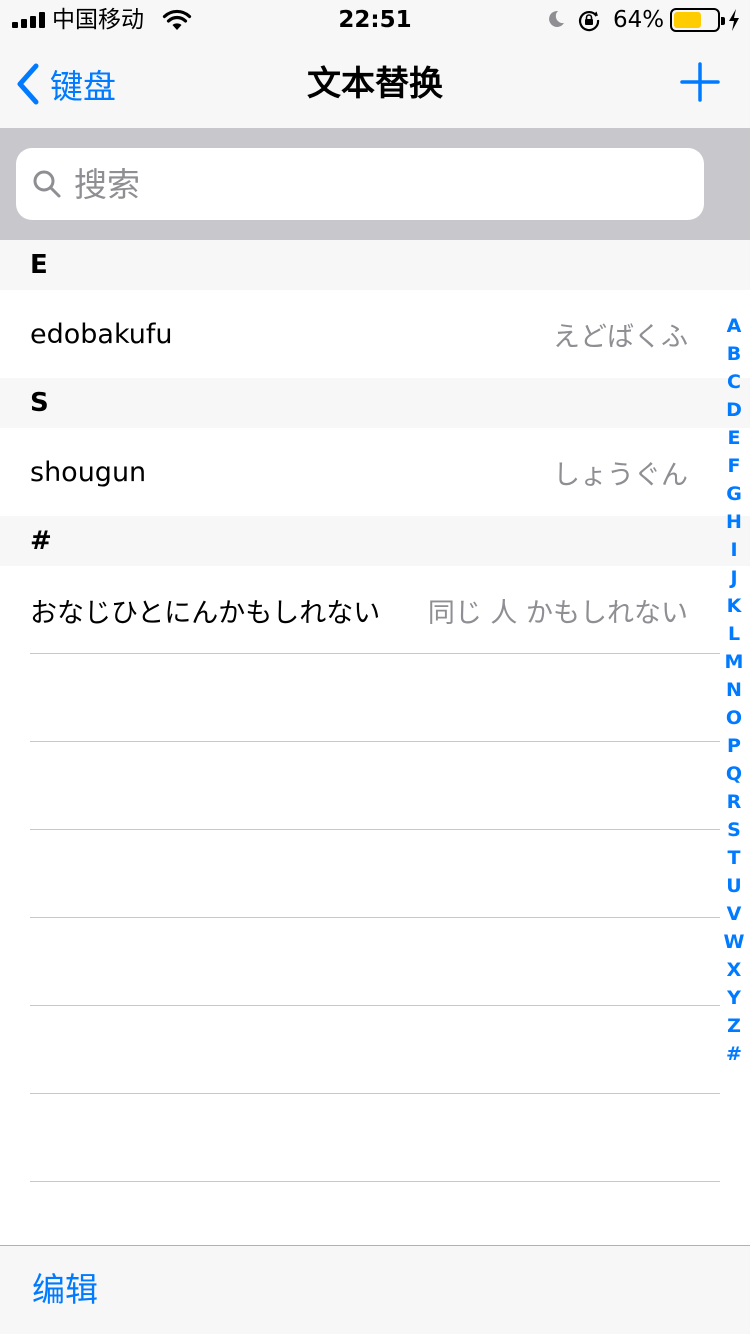 This screenshot has width=750, height=1334. I want to click on bottom-toolbar: 编辑, so click(375, 1289).